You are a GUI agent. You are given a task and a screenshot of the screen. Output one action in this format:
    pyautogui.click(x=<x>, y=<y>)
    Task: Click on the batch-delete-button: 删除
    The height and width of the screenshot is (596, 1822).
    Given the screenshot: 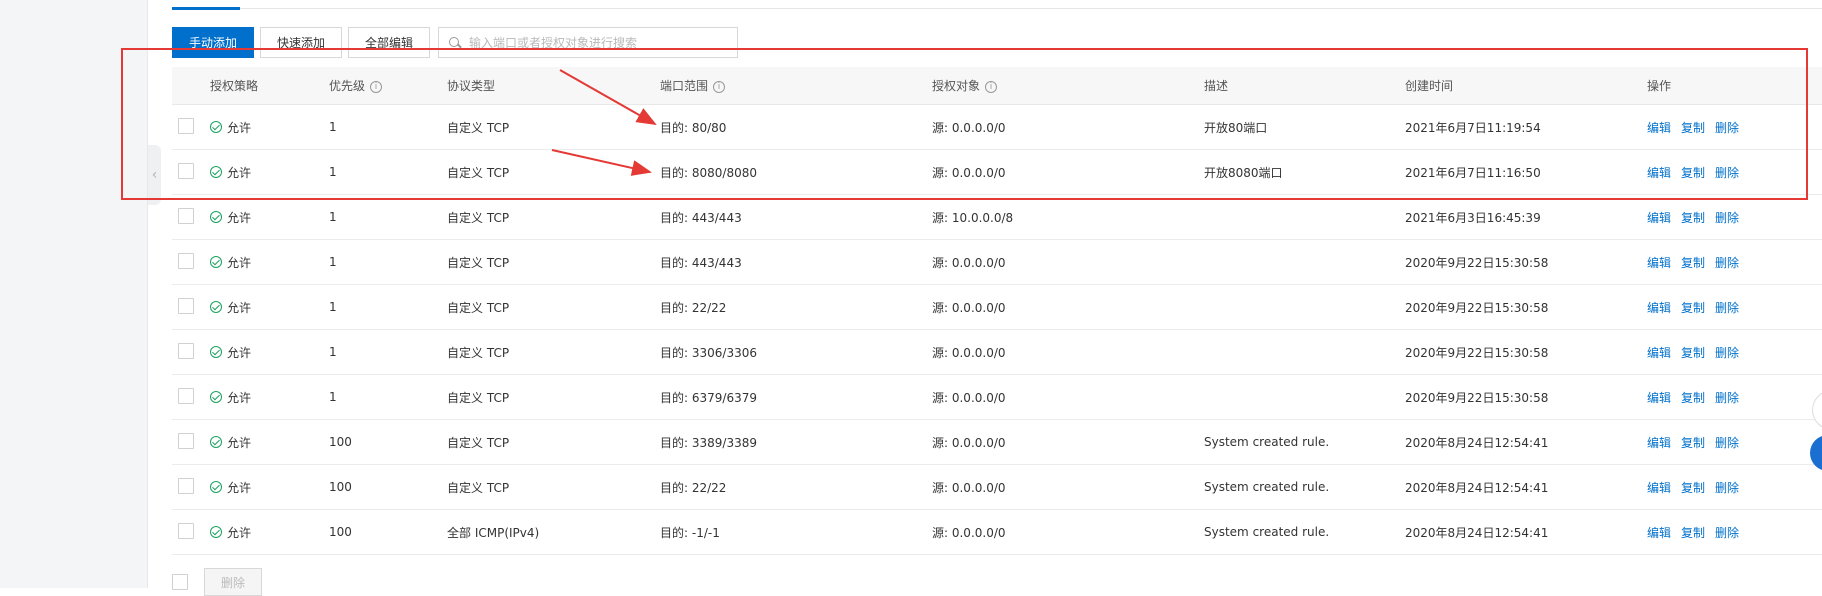 What is the action you would take?
    pyautogui.click(x=233, y=582)
    